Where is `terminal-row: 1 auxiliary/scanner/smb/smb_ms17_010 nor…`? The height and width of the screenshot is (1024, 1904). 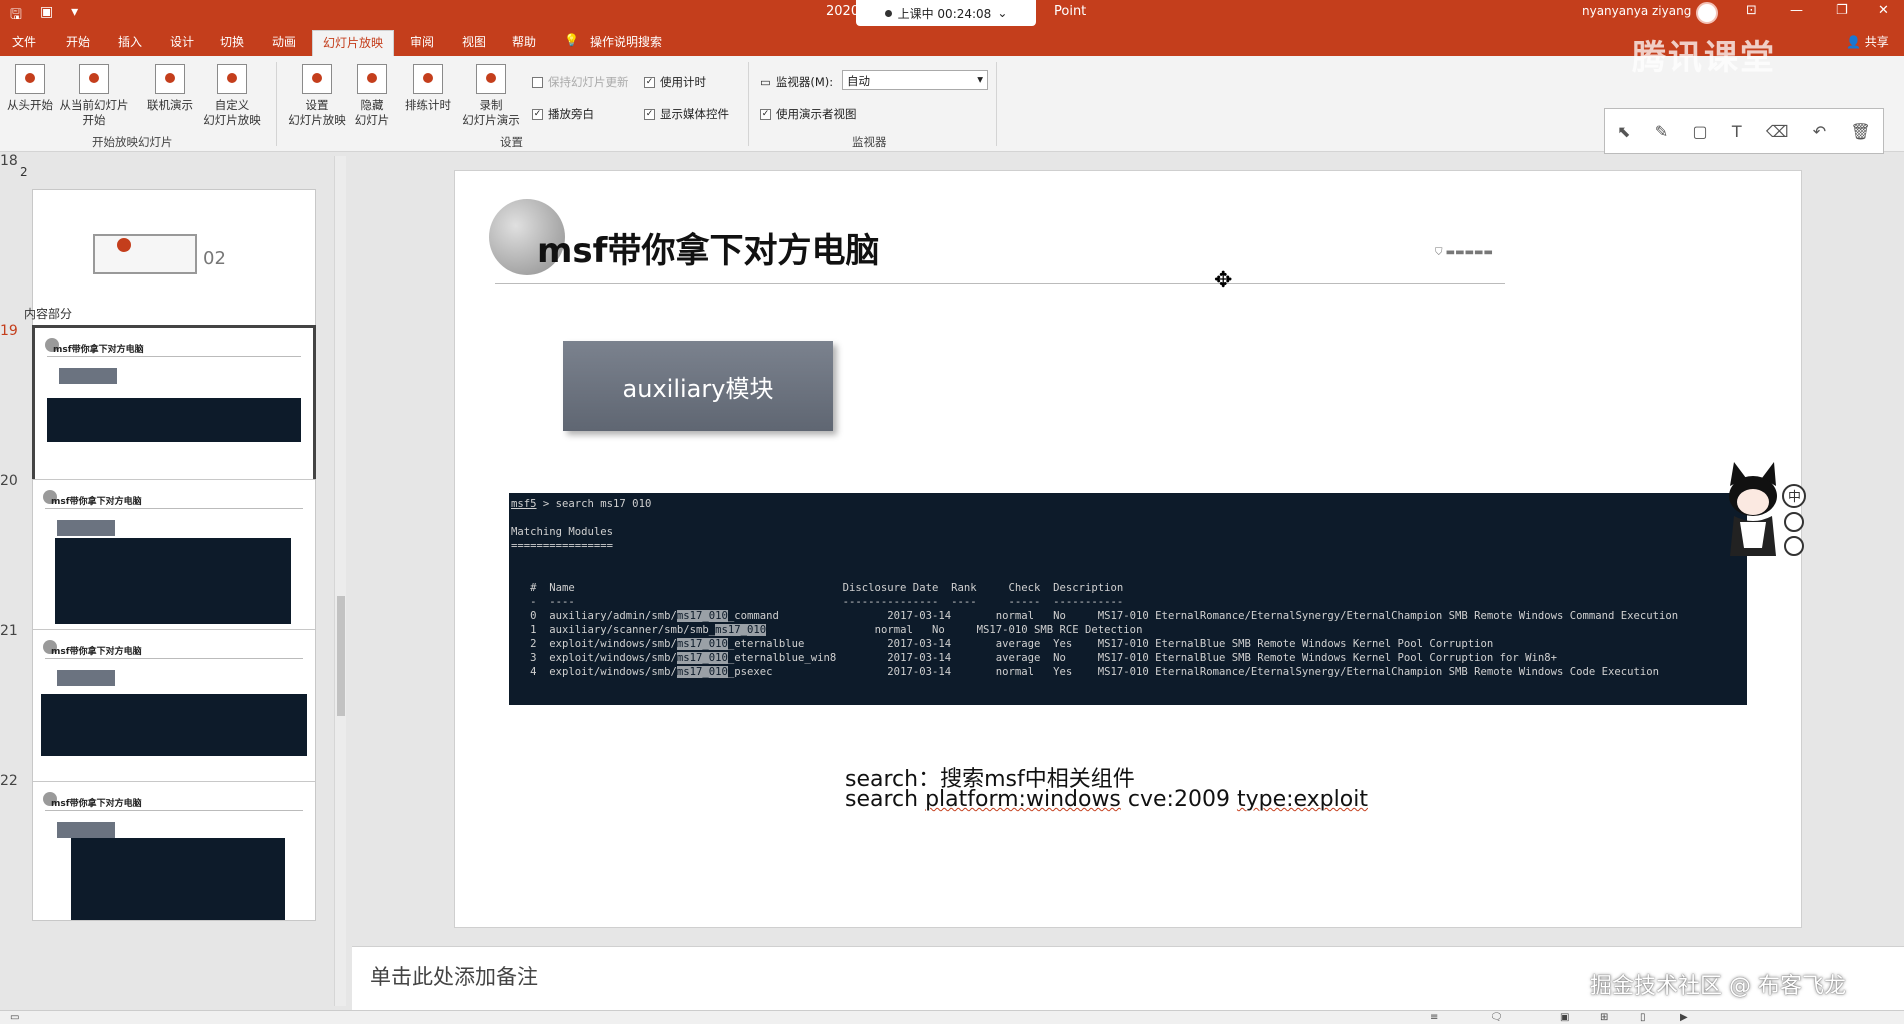
terminal-row: 1 auxiliary/scanner/smb/smb_ms17_010 nor… is located at coordinates (1128, 630).